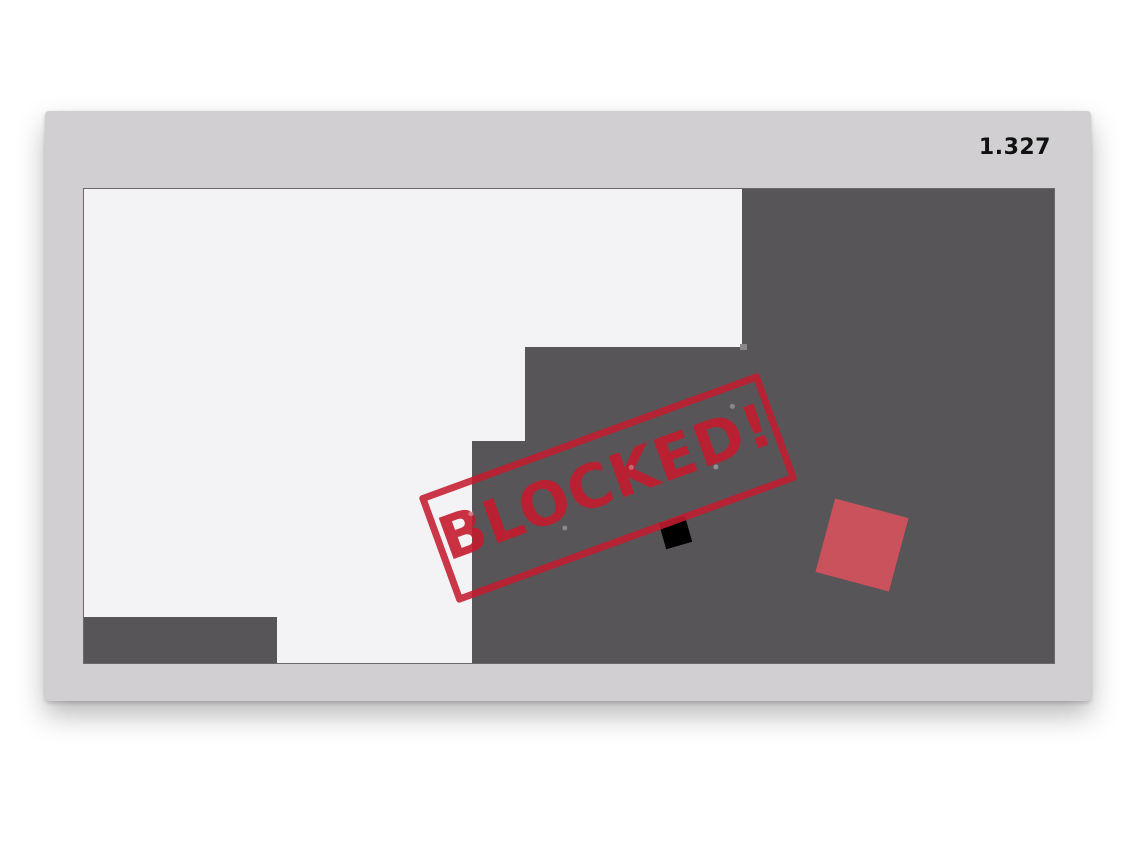  I want to click on wall-block-bottom-left, so click(180, 640).